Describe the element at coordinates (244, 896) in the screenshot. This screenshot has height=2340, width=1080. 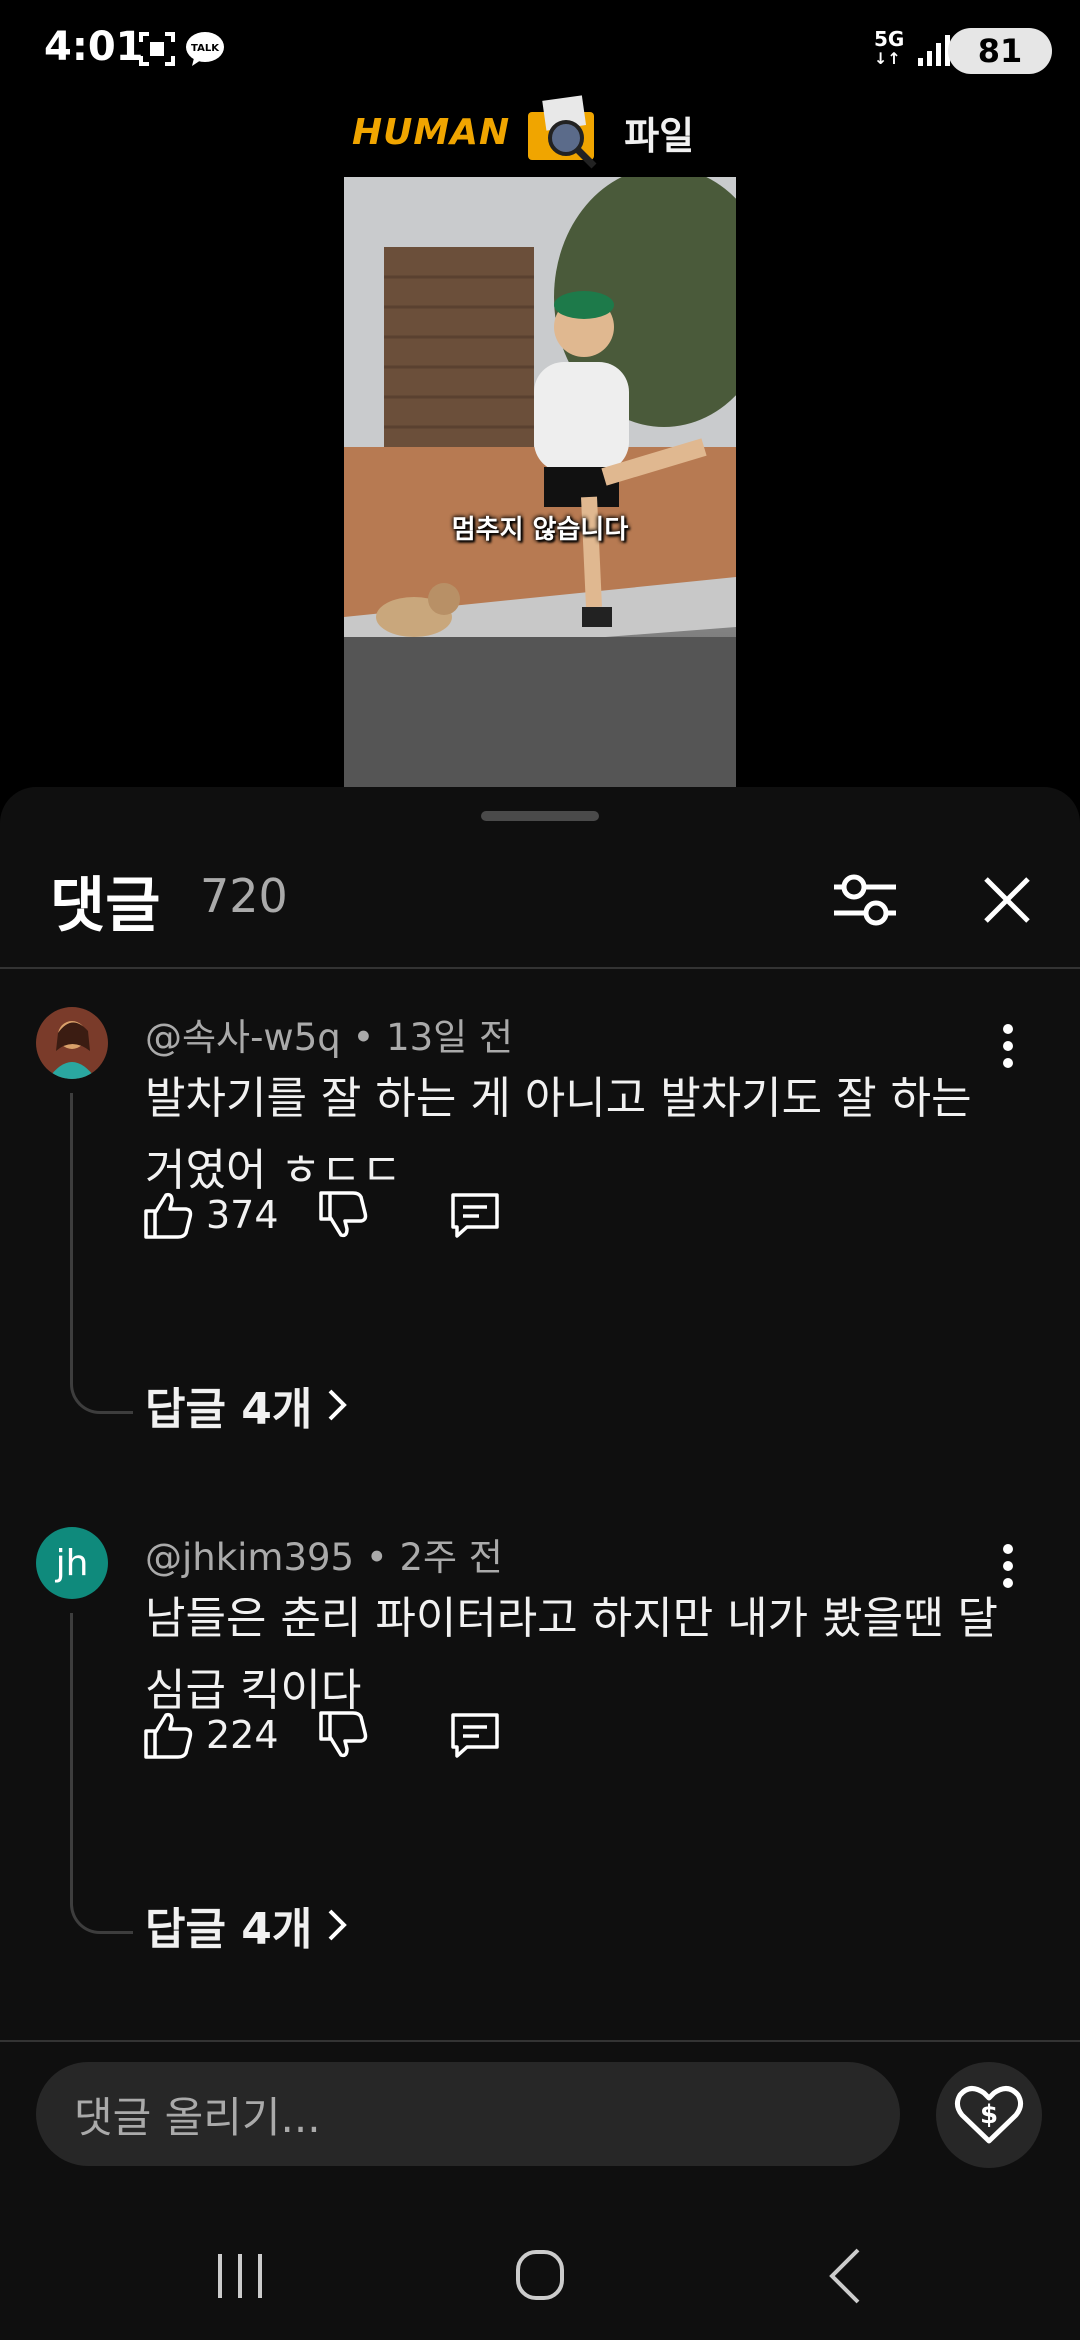
I see `comments-count: 720` at that location.